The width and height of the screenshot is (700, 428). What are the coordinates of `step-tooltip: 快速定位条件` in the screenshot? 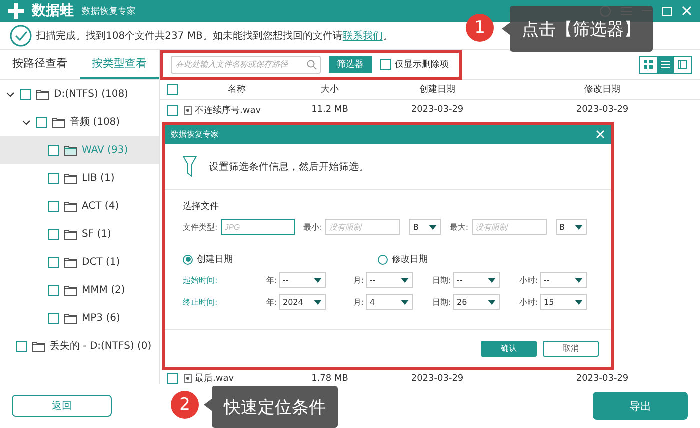 It's located at (275, 407).